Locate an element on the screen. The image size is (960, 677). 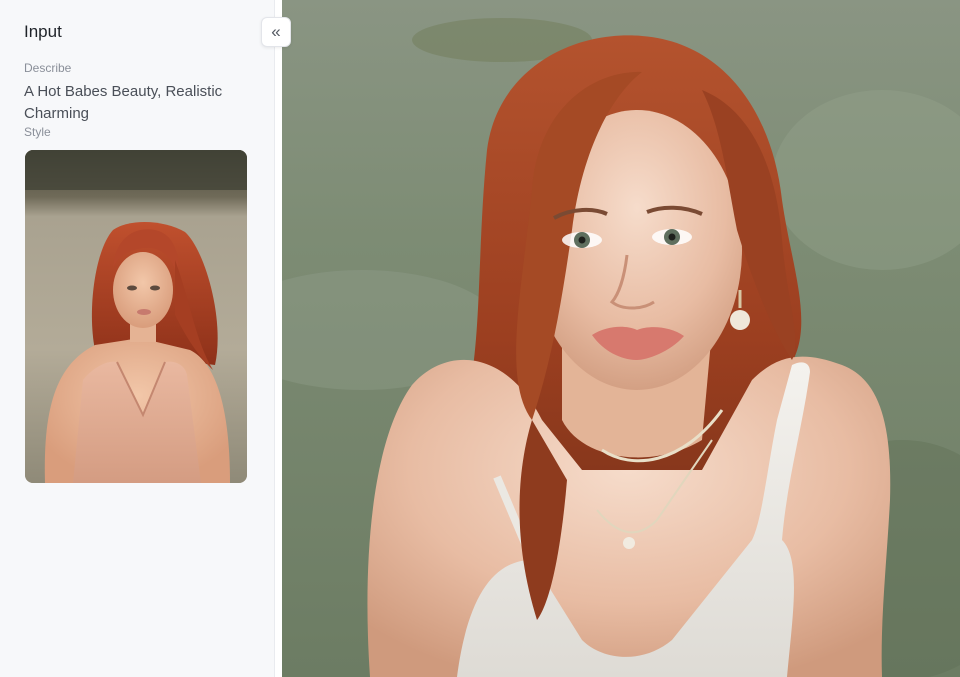
double-chevron-left-icon: « is located at coordinates (276, 31).